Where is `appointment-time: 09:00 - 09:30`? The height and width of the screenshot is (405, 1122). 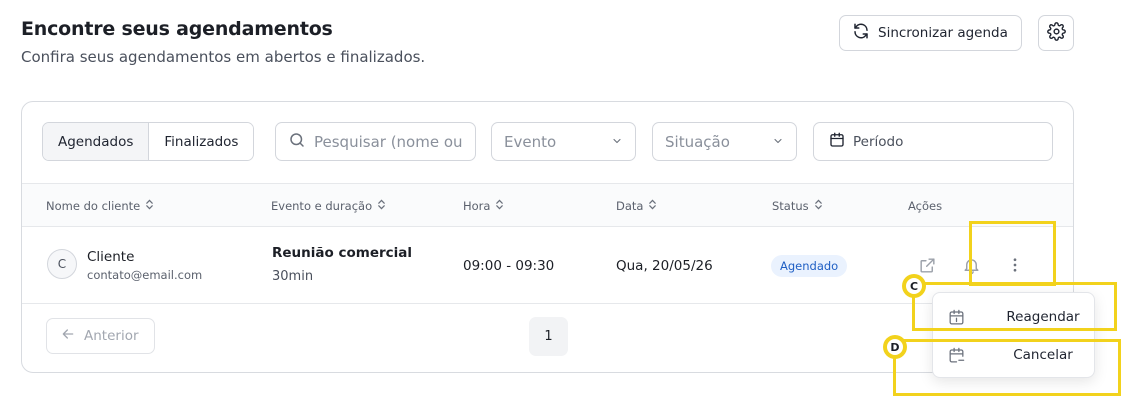
appointment-time: 09:00 - 09:30 is located at coordinates (509, 266).